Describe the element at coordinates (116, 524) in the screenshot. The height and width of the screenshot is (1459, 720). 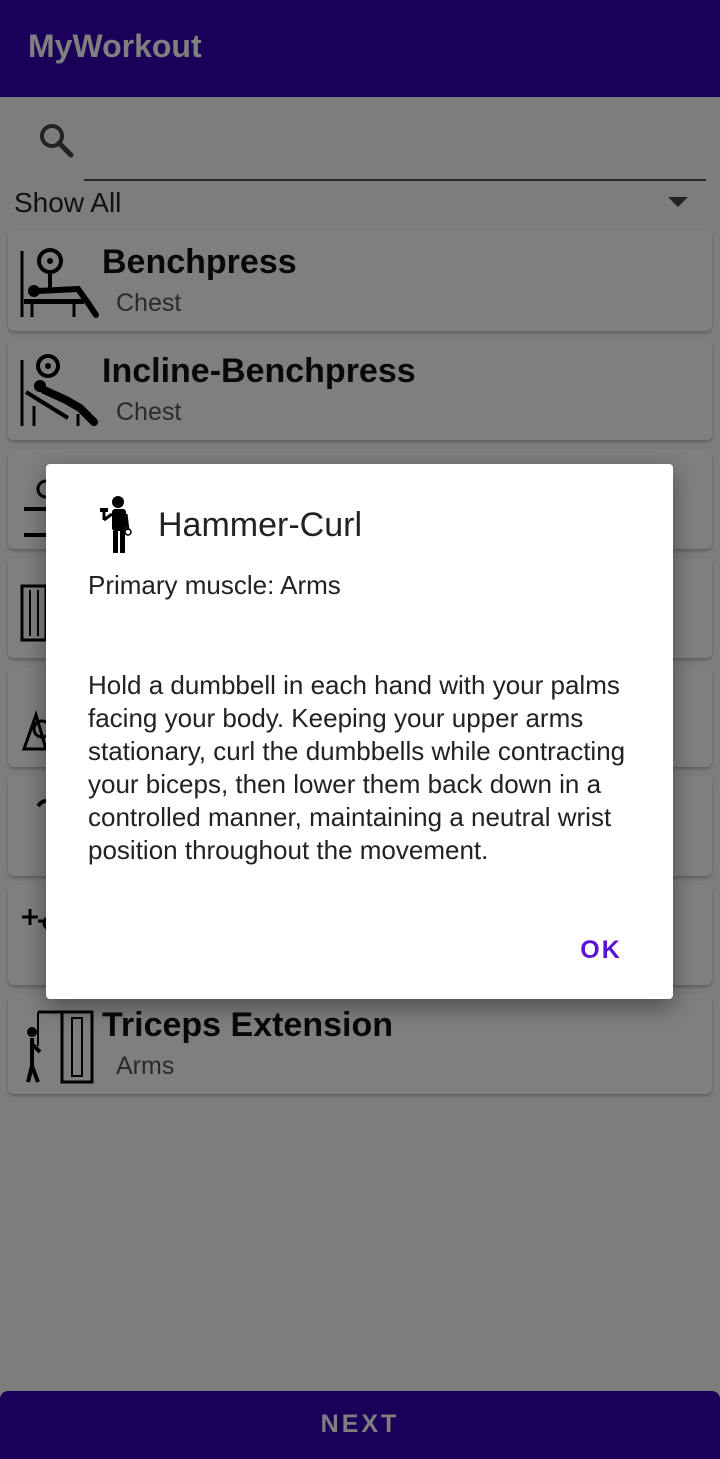
I see `hammer-curl-icon` at that location.